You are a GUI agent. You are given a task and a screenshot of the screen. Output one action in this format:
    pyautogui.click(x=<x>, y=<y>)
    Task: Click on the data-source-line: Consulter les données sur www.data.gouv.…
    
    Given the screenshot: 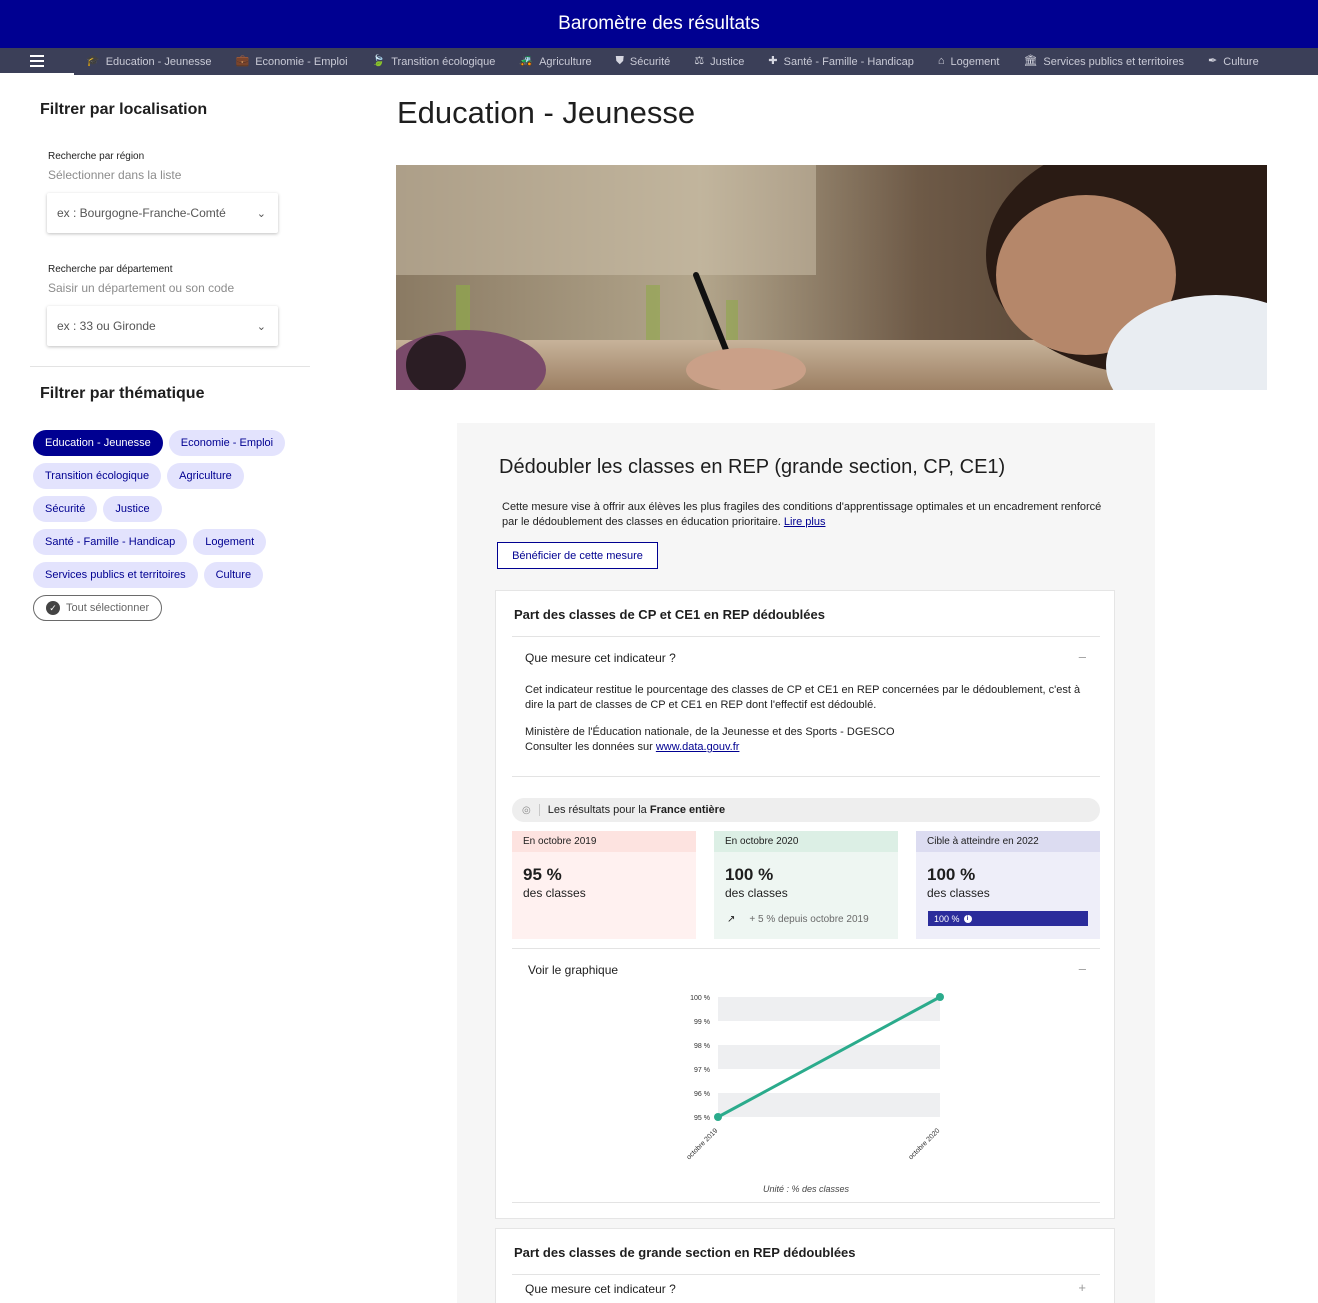 What is the action you would take?
    pyautogui.click(x=807, y=747)
    